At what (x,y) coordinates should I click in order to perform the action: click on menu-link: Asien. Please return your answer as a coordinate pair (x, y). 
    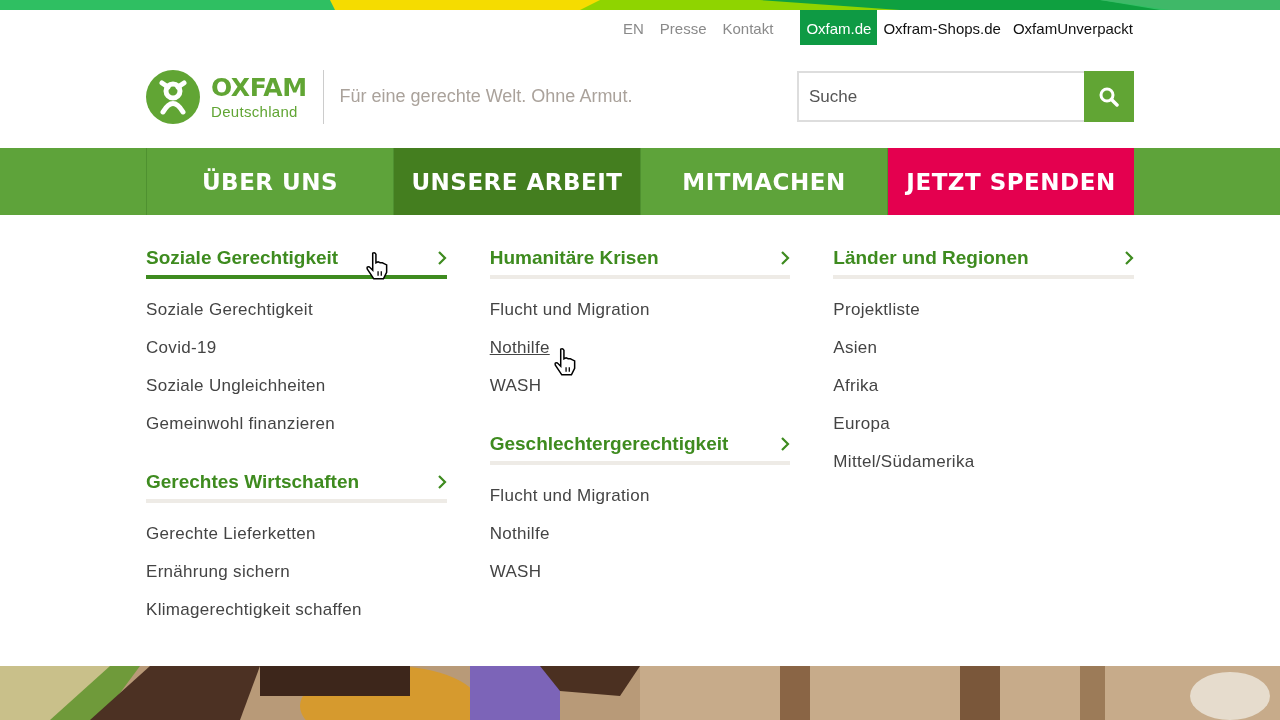
    Looking at the image, I should click on (855, 348).